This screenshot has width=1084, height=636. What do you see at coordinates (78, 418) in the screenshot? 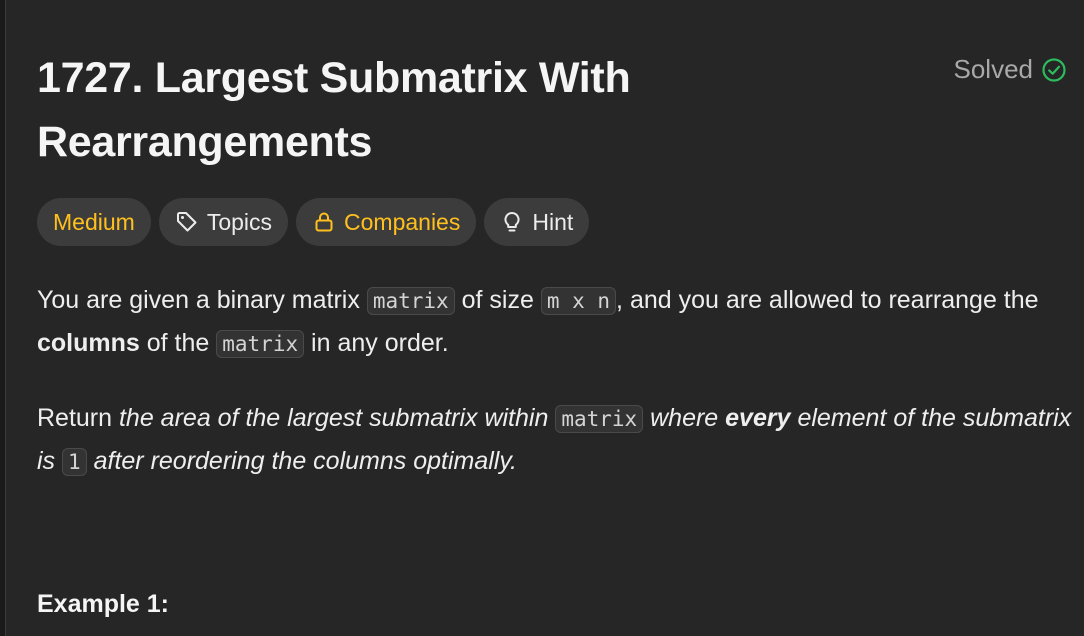
I see `statement-text: Return` at bounding box center [78, 418].